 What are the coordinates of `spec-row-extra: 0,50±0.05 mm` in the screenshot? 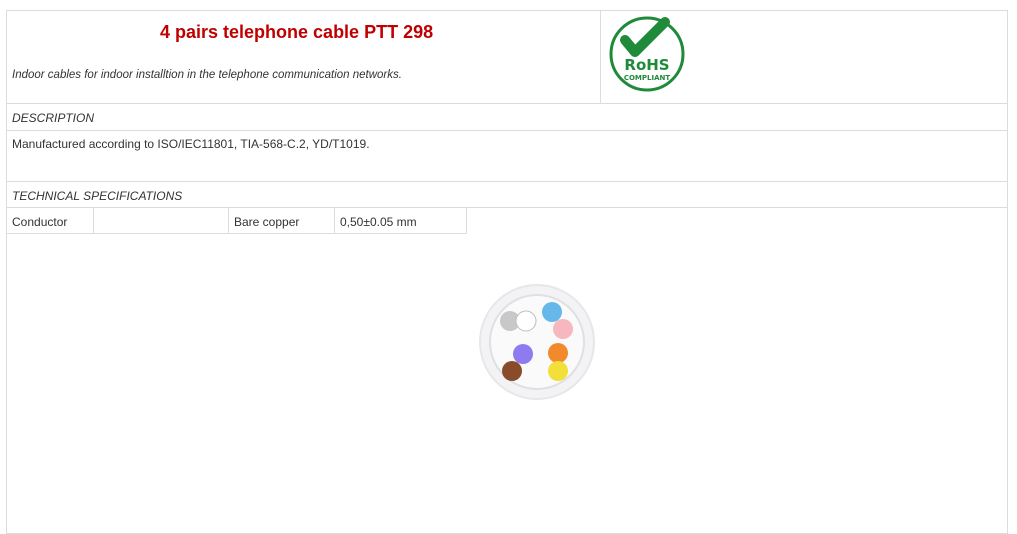 It's located at (378, 222).